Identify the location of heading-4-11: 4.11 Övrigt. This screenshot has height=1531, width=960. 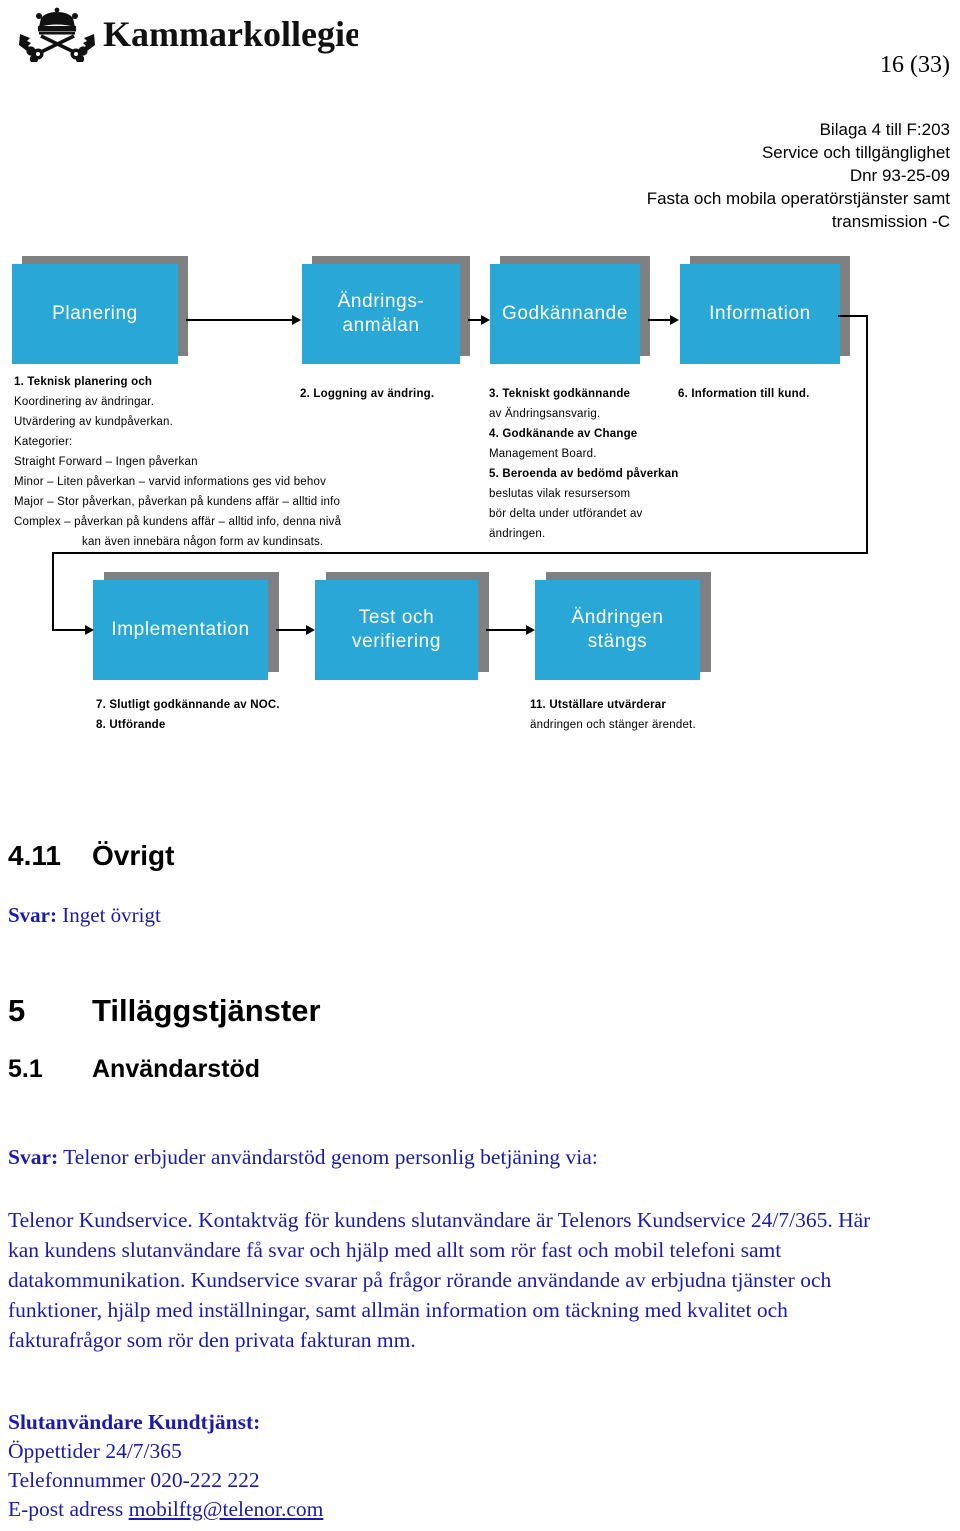
(91, 856).